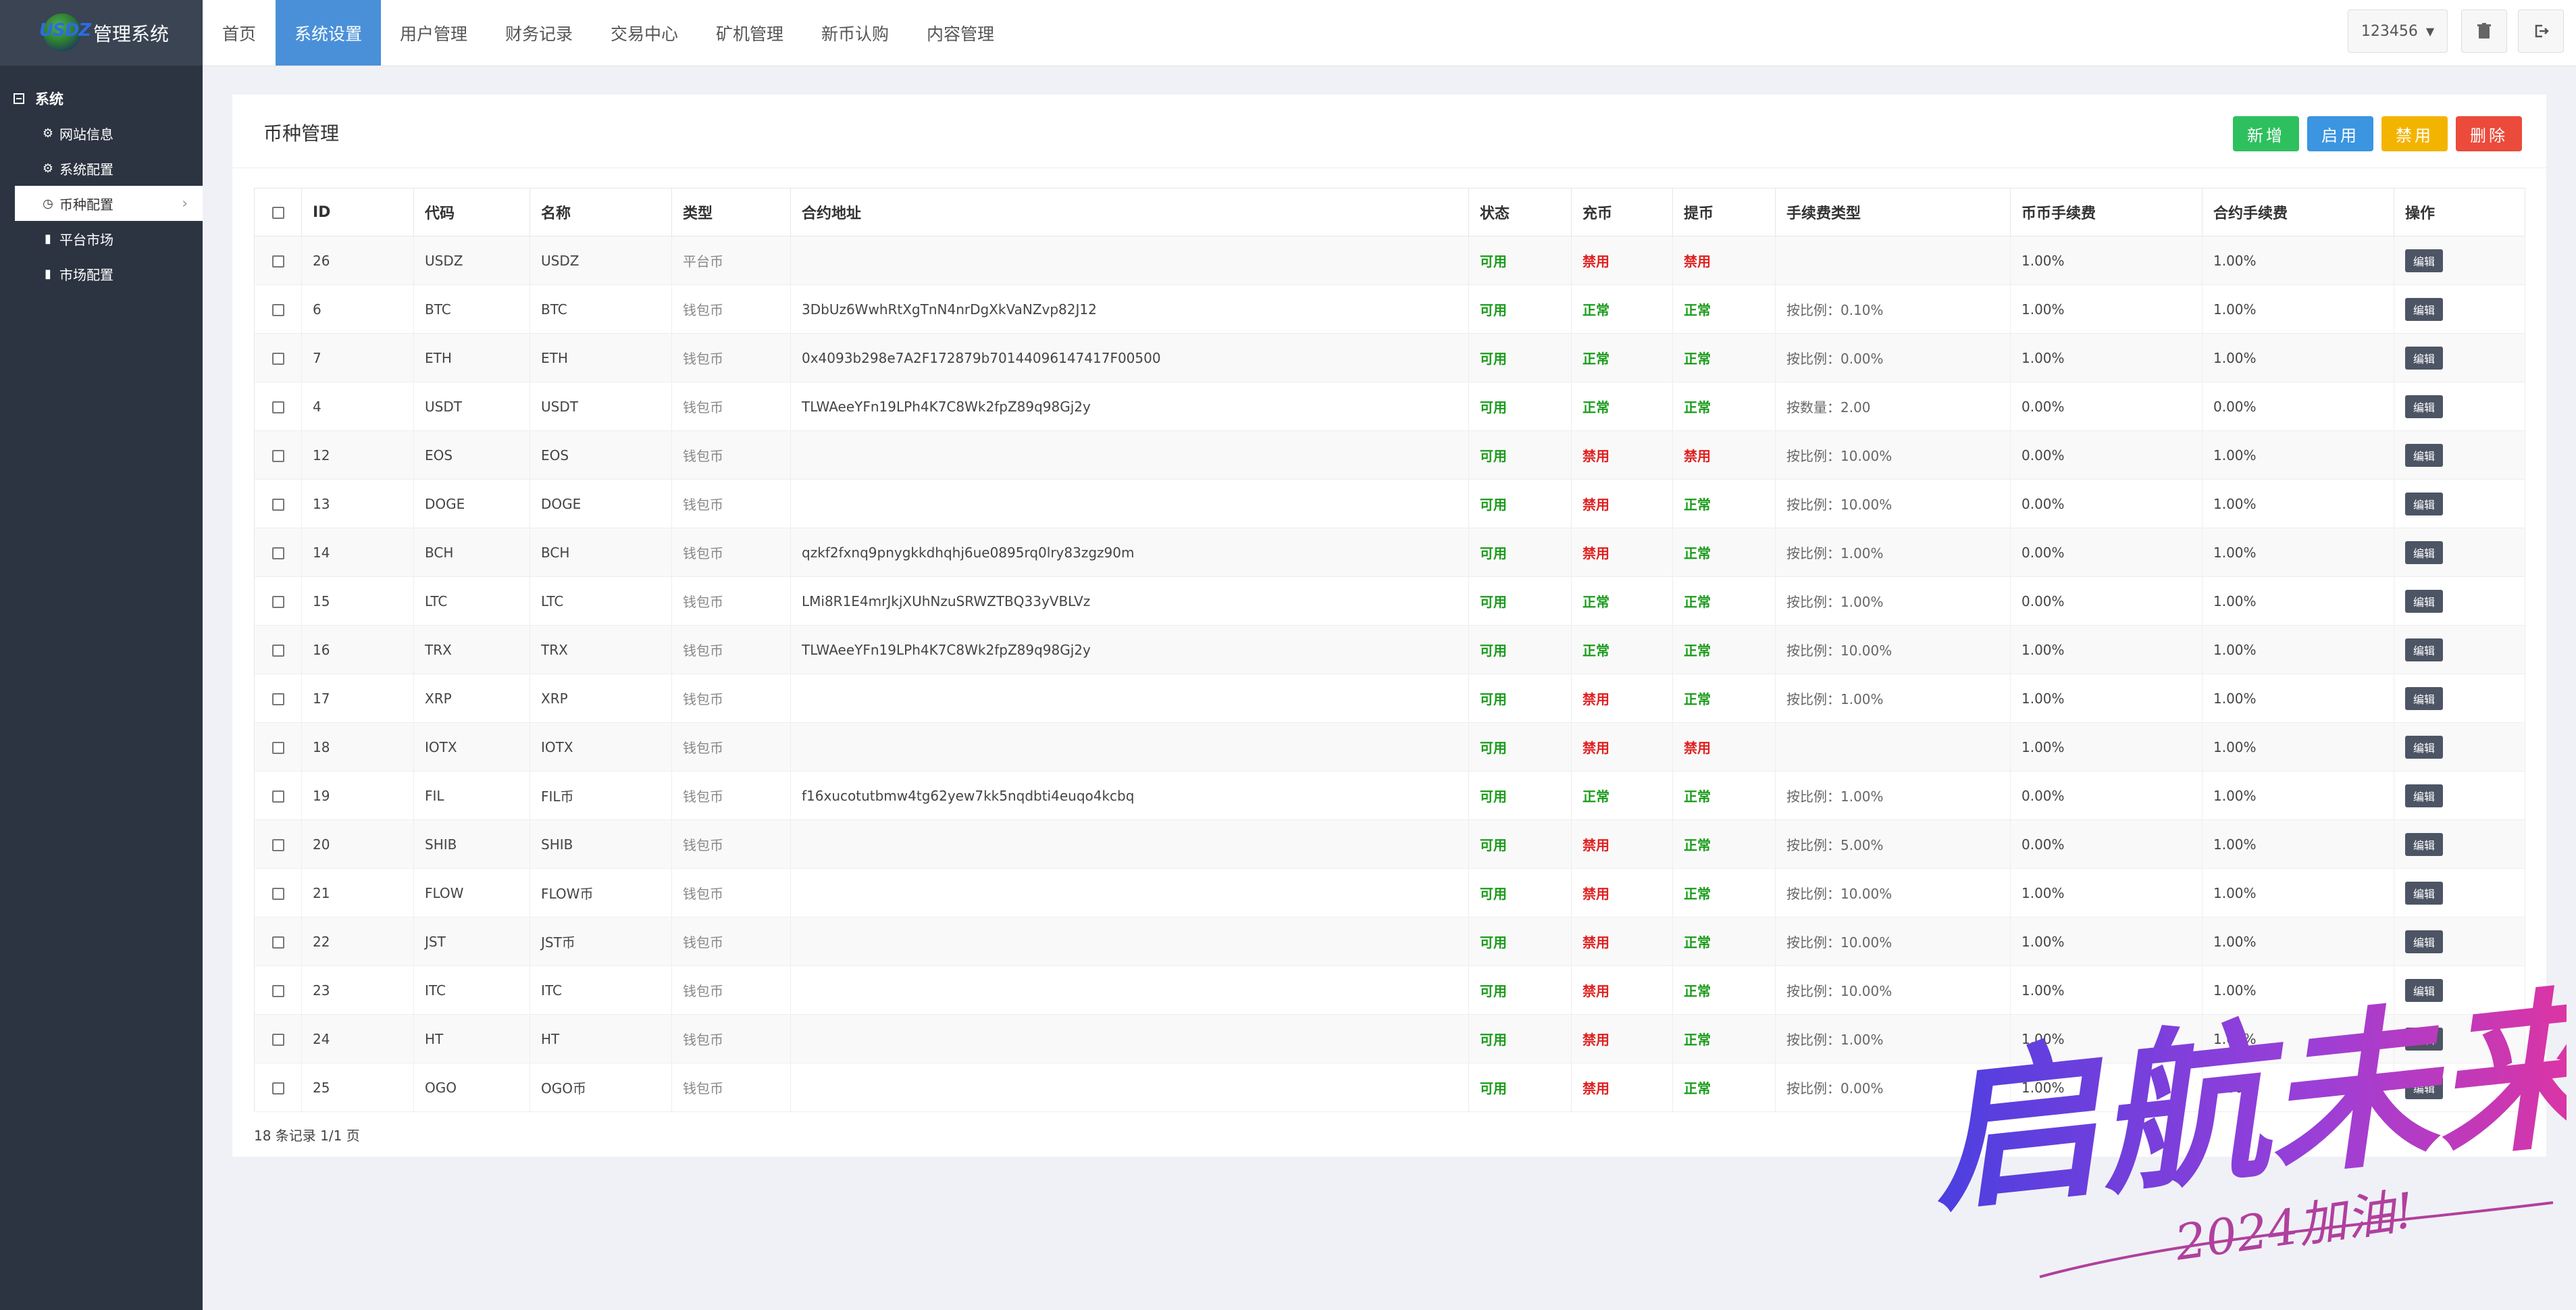 This screenshot has height=1310, width=2576. What do you see at coordinates (2489, 133) in the screenshot?
I see `delete-button: 删除` at bounding box center [2489, 133].